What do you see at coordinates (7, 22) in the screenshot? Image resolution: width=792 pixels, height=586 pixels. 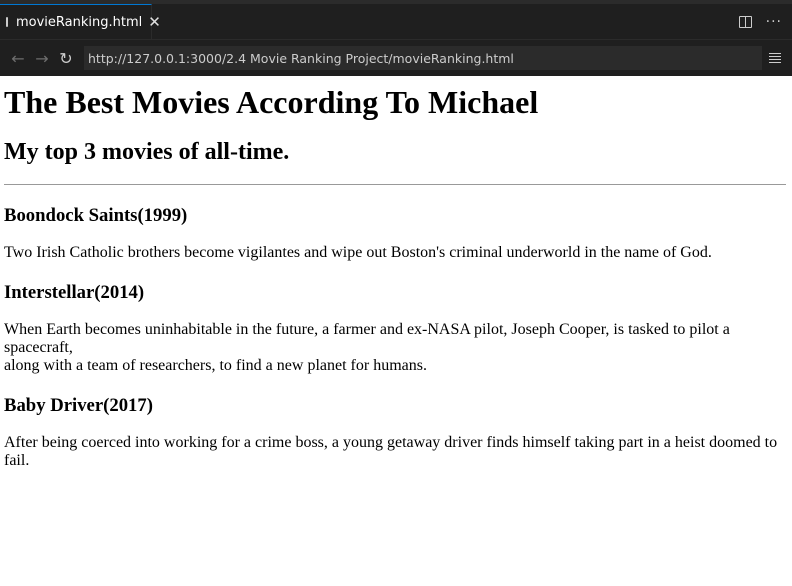 I see `preview-icon` at bounding box center [7, 22].